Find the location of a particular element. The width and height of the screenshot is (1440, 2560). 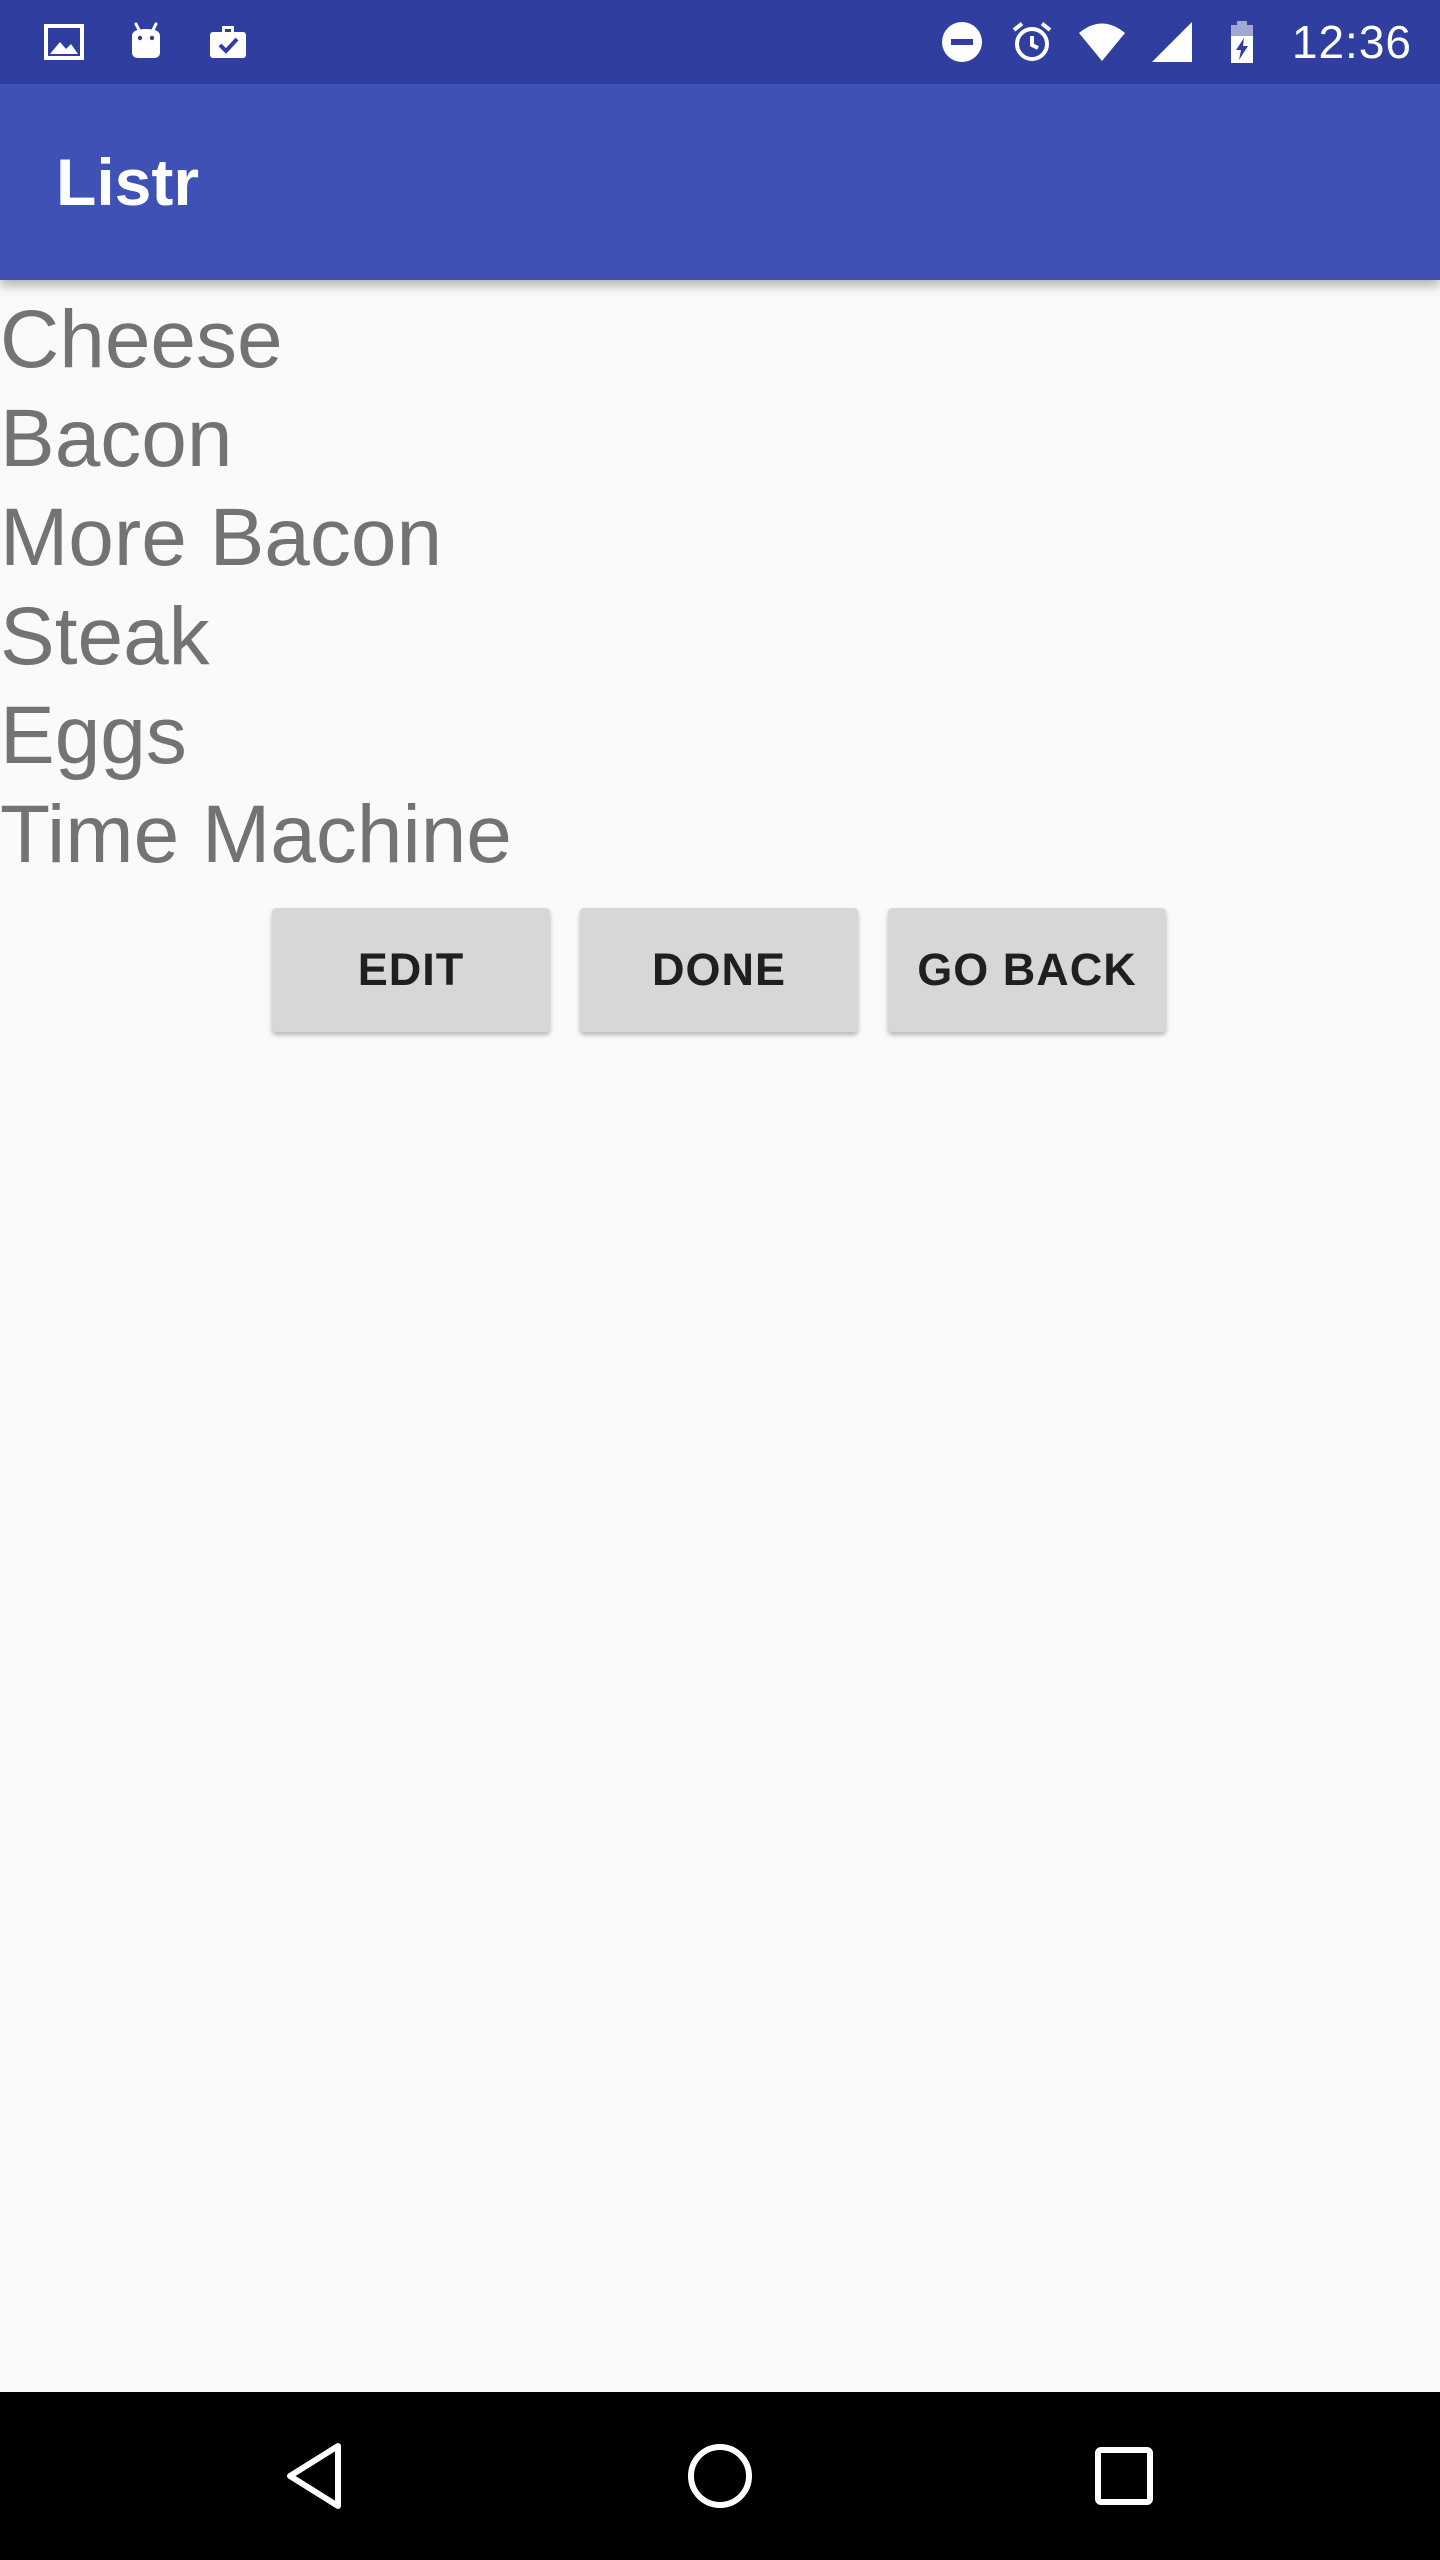

wifi-icon is located at coordinates (1101, 42).